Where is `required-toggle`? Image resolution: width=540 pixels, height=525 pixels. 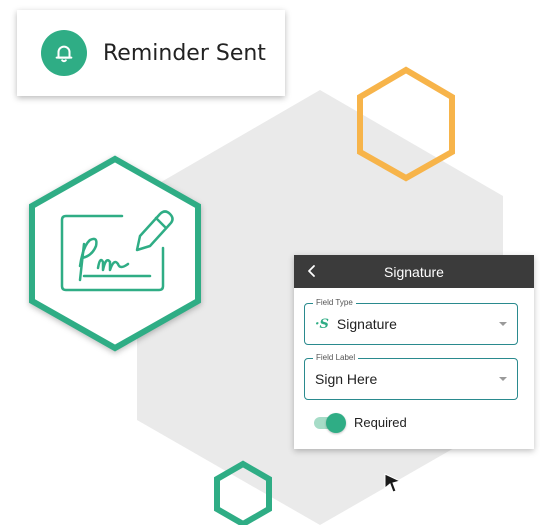 required-toggle is located at coordinates (330, 422).